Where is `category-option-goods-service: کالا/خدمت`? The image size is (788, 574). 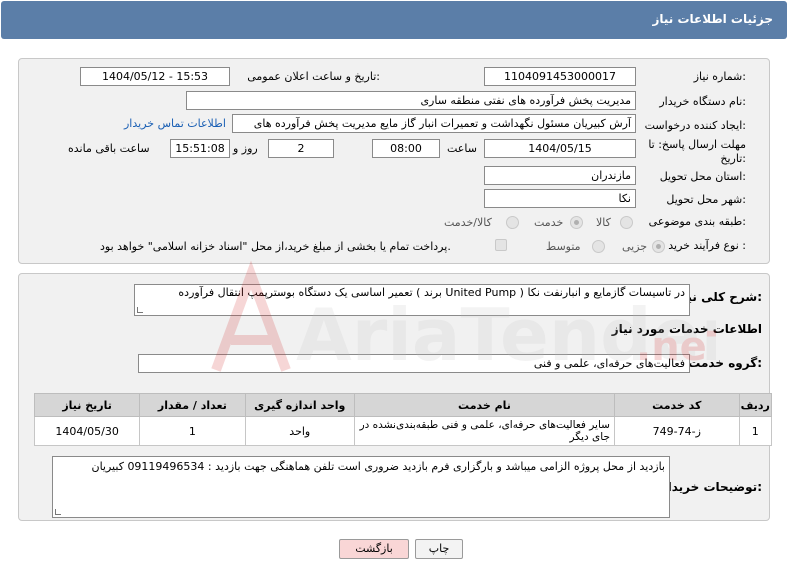 category-option-goods-service: کالا/خدمت is located at coordinates (468, 222).